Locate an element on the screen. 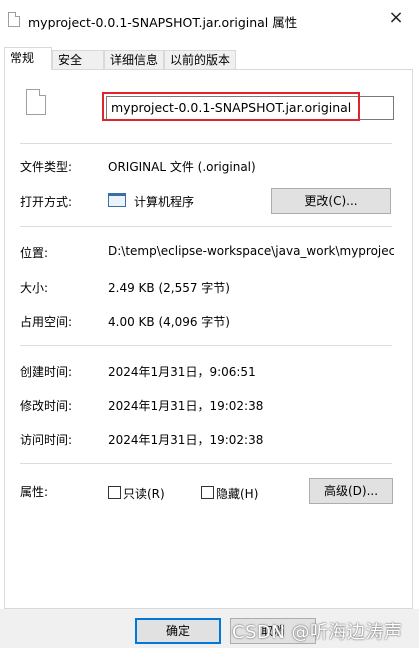  readonly-checkbox is located at coordinates (114, 492).